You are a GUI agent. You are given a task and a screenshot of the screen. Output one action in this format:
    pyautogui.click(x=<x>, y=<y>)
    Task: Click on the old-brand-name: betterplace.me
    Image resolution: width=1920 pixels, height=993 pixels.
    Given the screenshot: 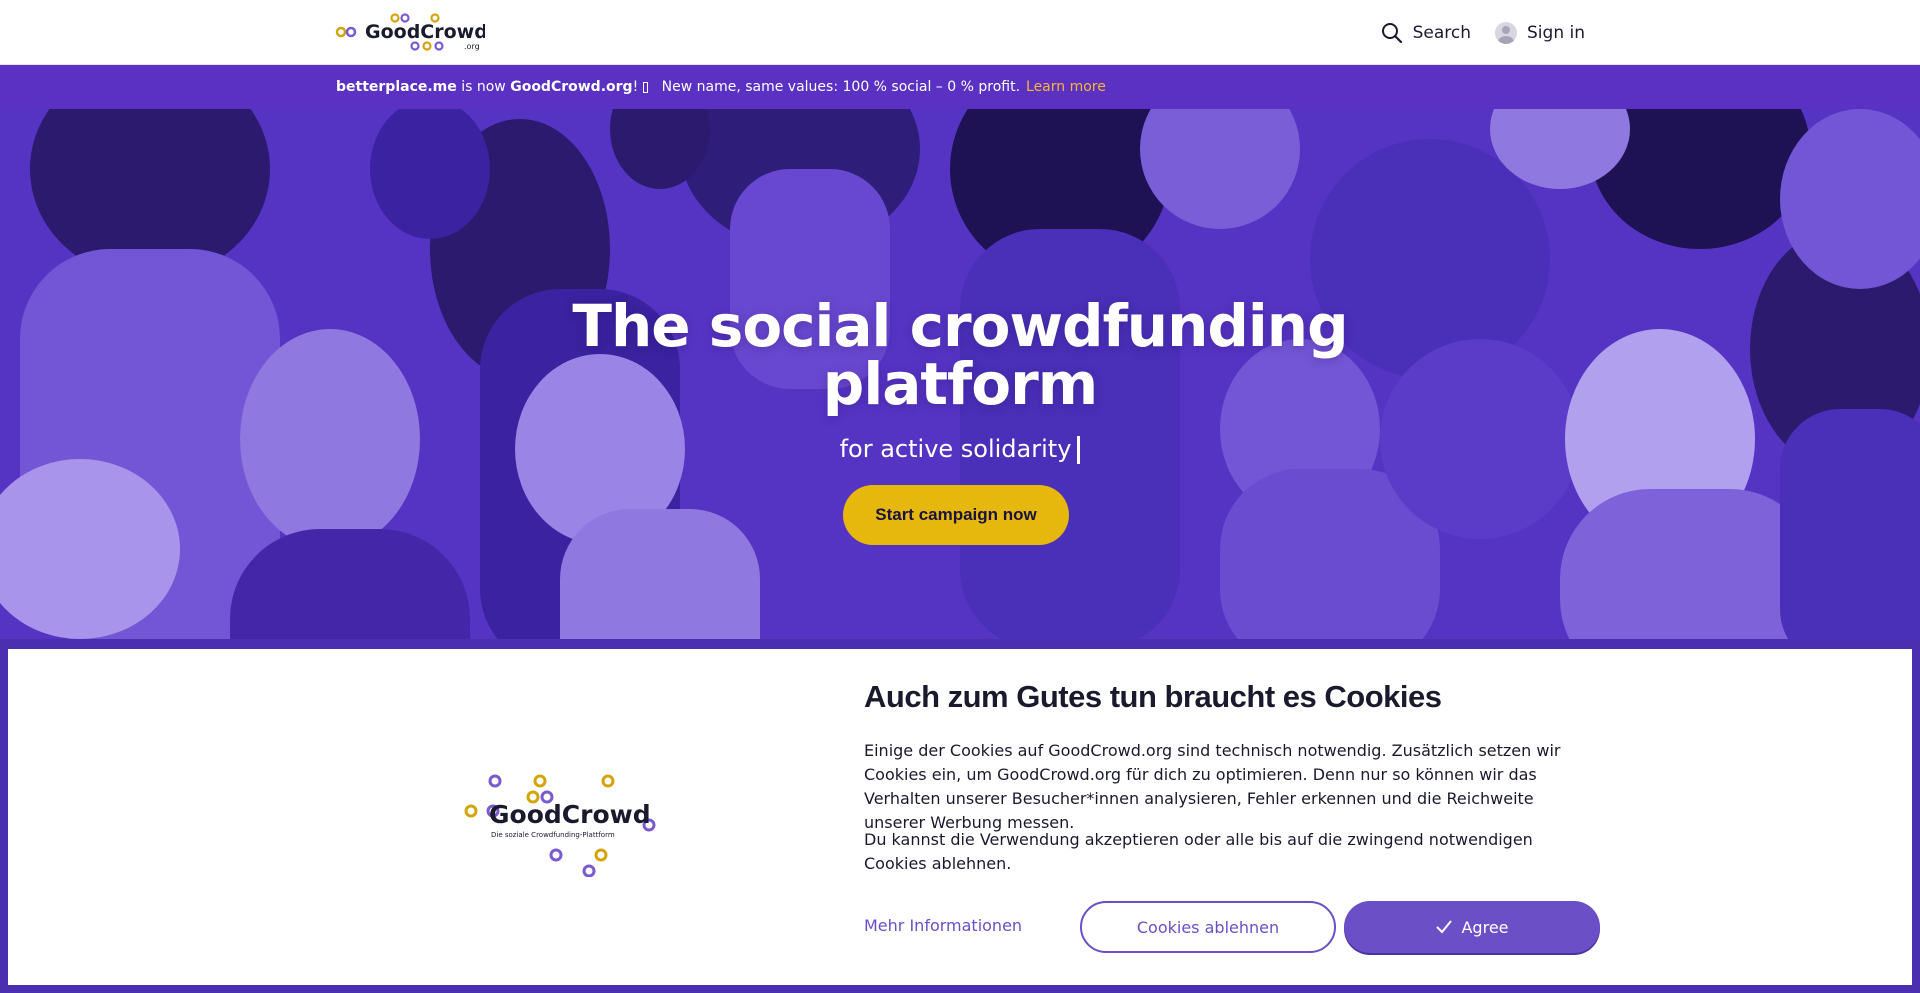 What is the action you would take?
    pyautogui.click(x=396, y=87)
    